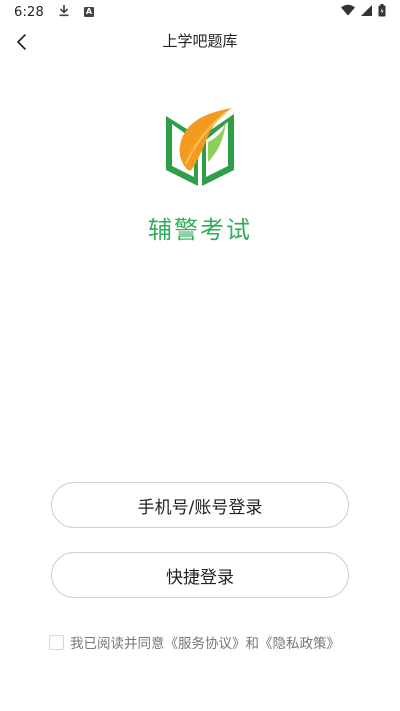  Describe the element at coordinates (200, 230) in the screenshot. I see `app-name: 辅警考试` at that location.